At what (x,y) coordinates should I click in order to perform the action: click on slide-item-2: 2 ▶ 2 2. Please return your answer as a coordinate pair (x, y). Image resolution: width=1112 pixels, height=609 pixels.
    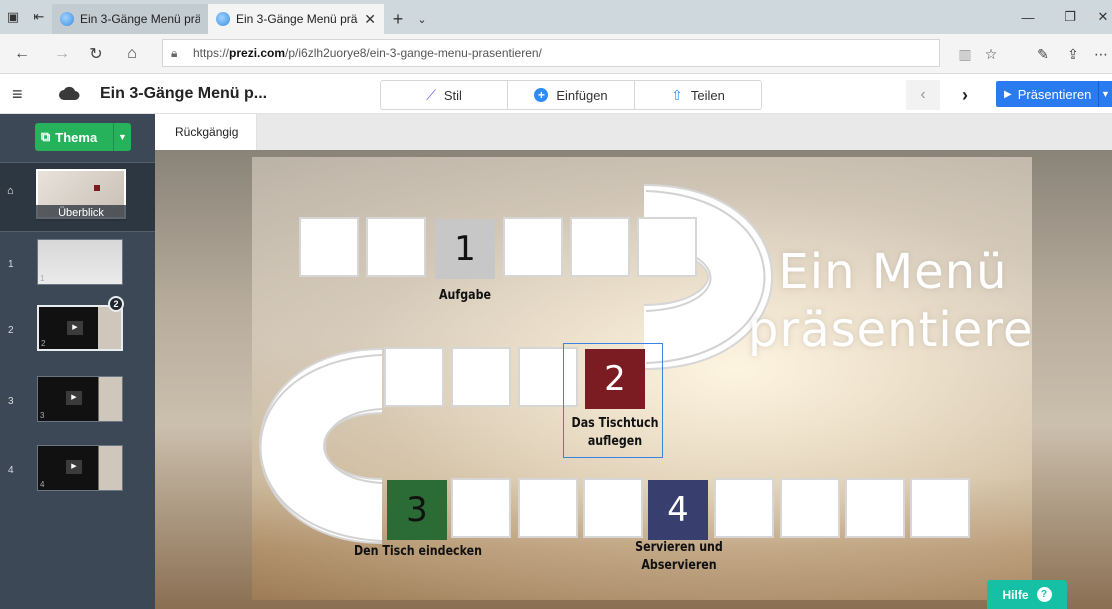
    Looking at the image, I should click on (77, 330).